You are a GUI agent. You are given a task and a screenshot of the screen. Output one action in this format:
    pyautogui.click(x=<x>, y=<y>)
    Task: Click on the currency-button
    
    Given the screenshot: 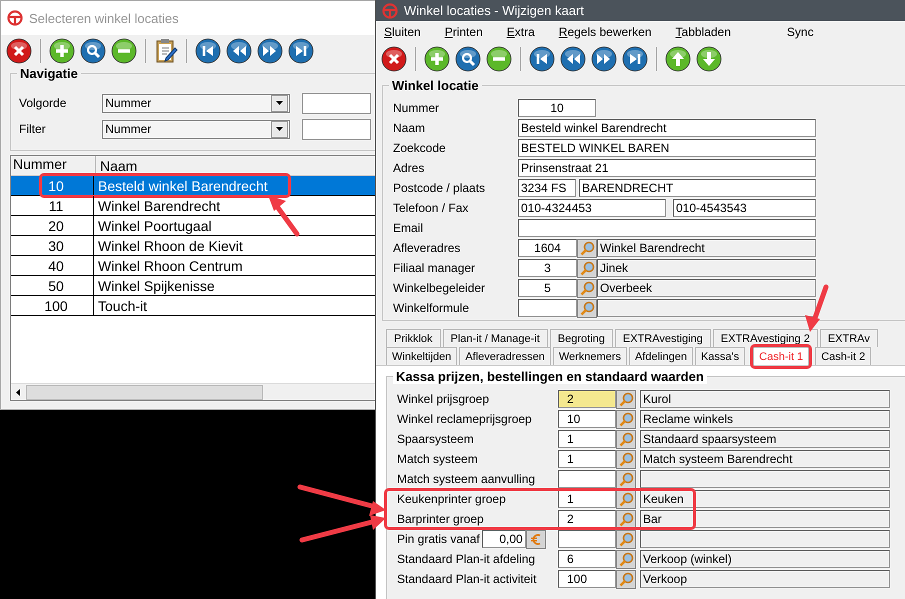 What is the action you would take?
    pyautogui.click(x=536, y=539)
    